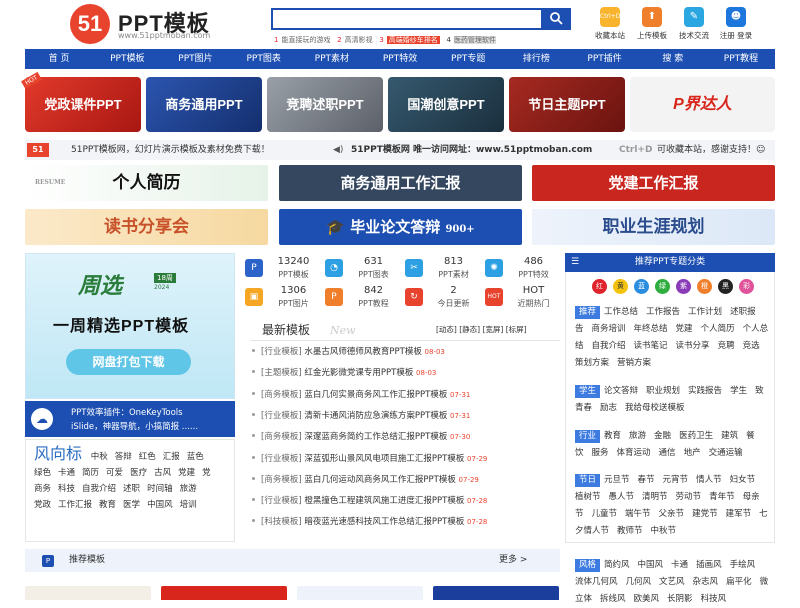  I want to click on netdisk-download-button: 网盘打包下载, so click(128, 362).